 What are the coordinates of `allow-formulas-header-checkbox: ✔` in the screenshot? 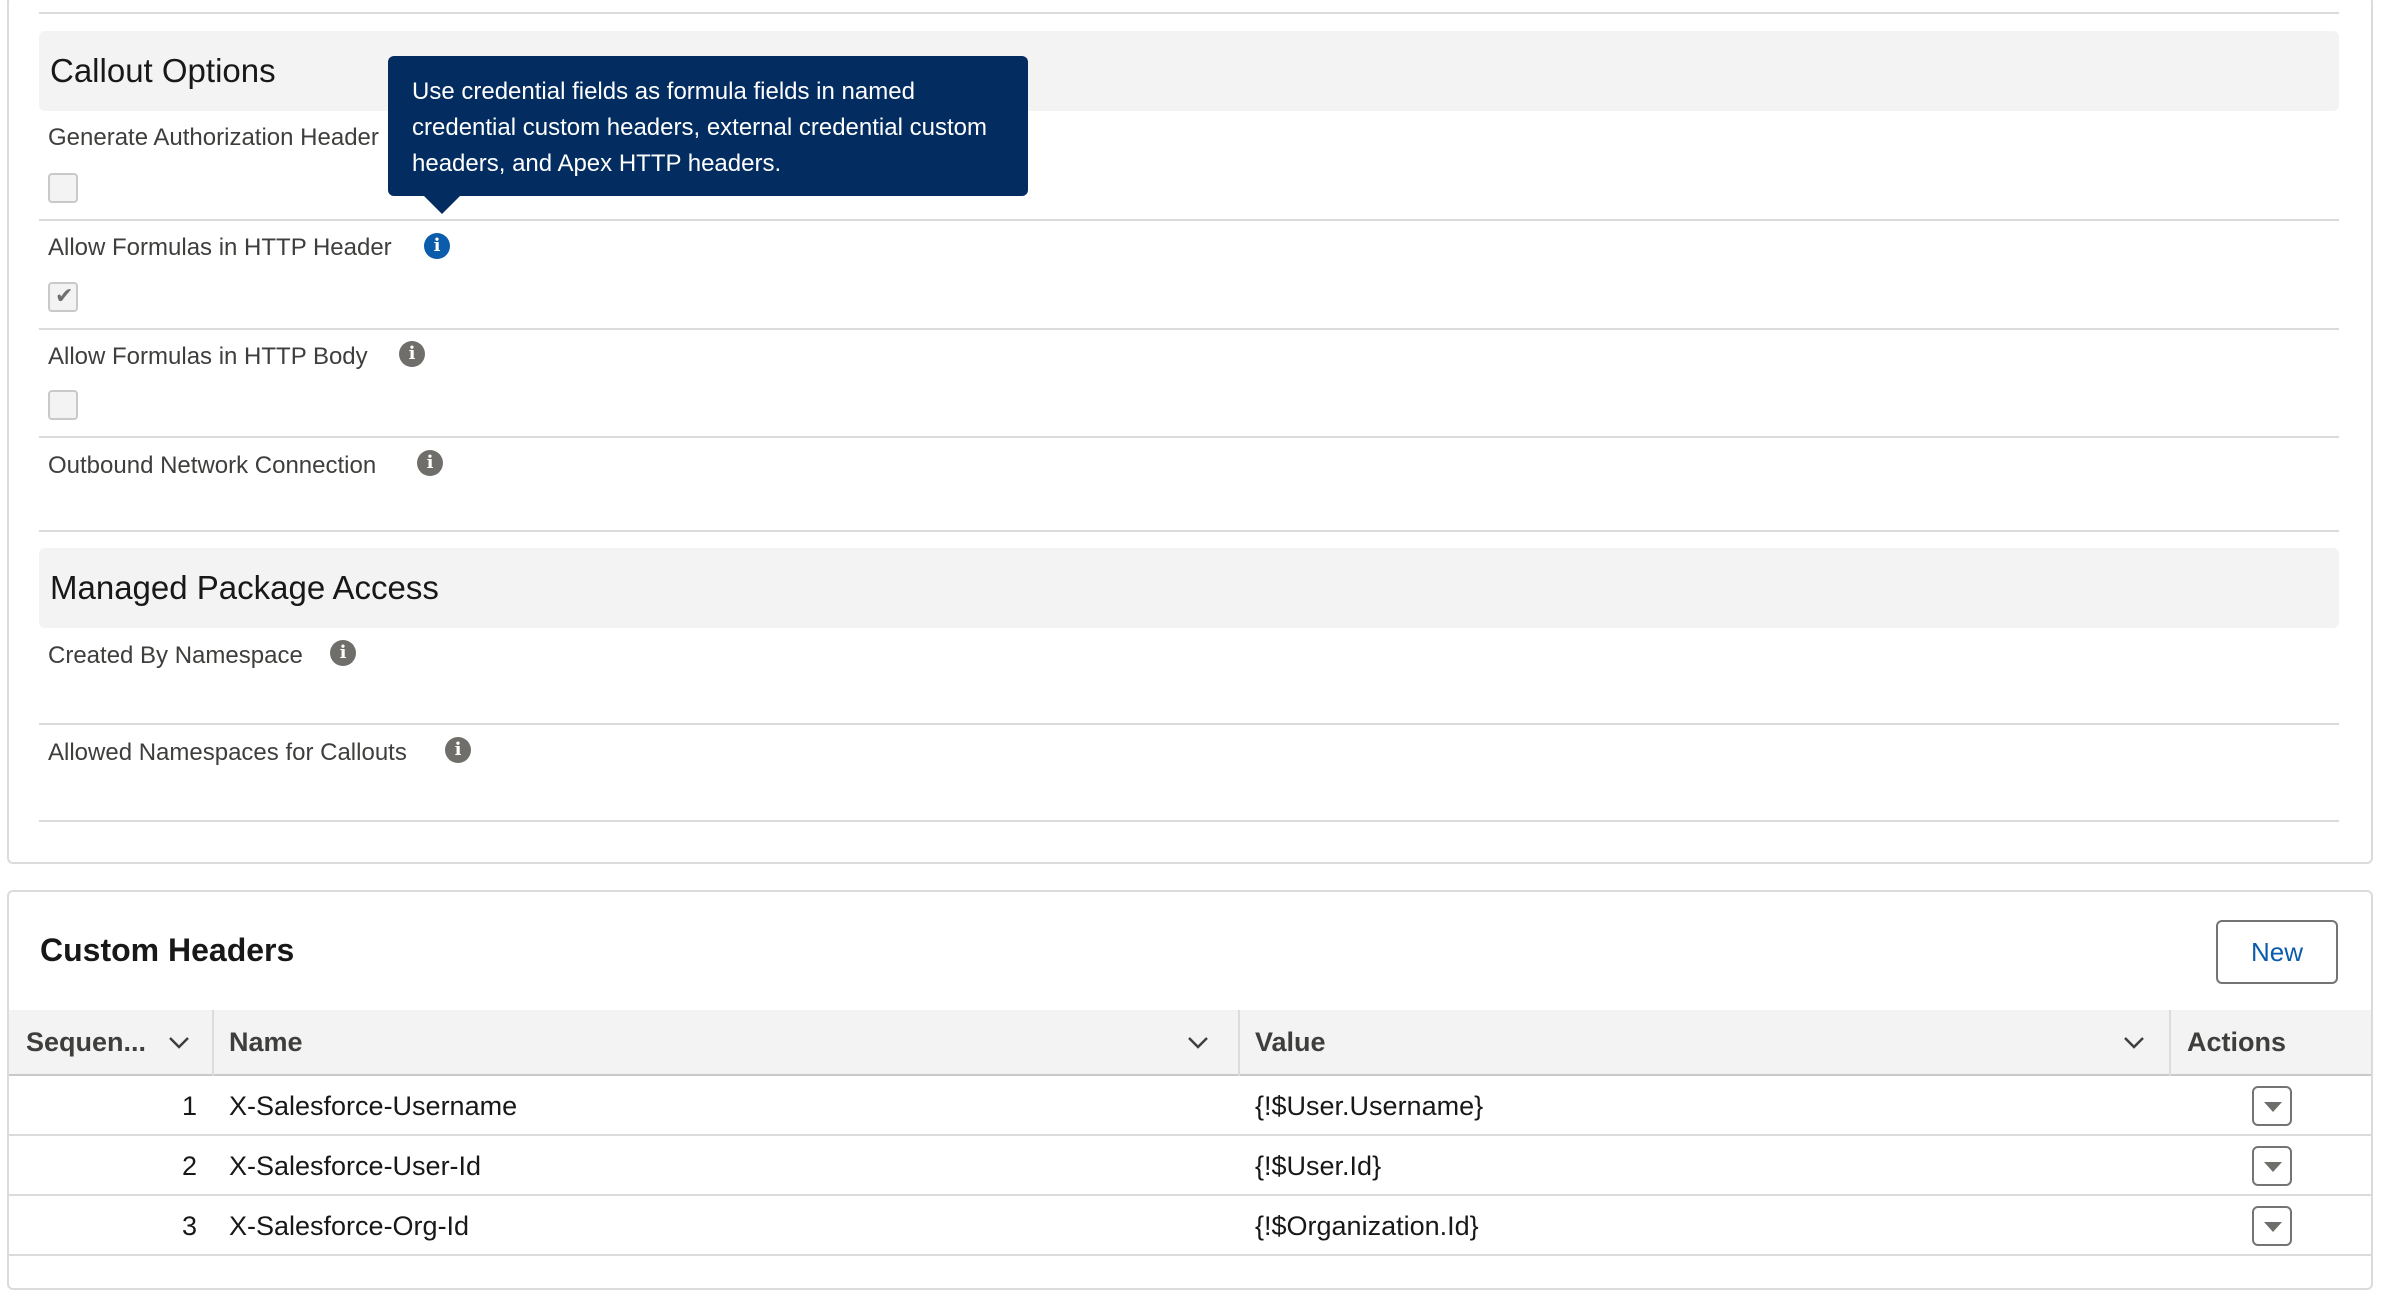 It's located at (63, 297).